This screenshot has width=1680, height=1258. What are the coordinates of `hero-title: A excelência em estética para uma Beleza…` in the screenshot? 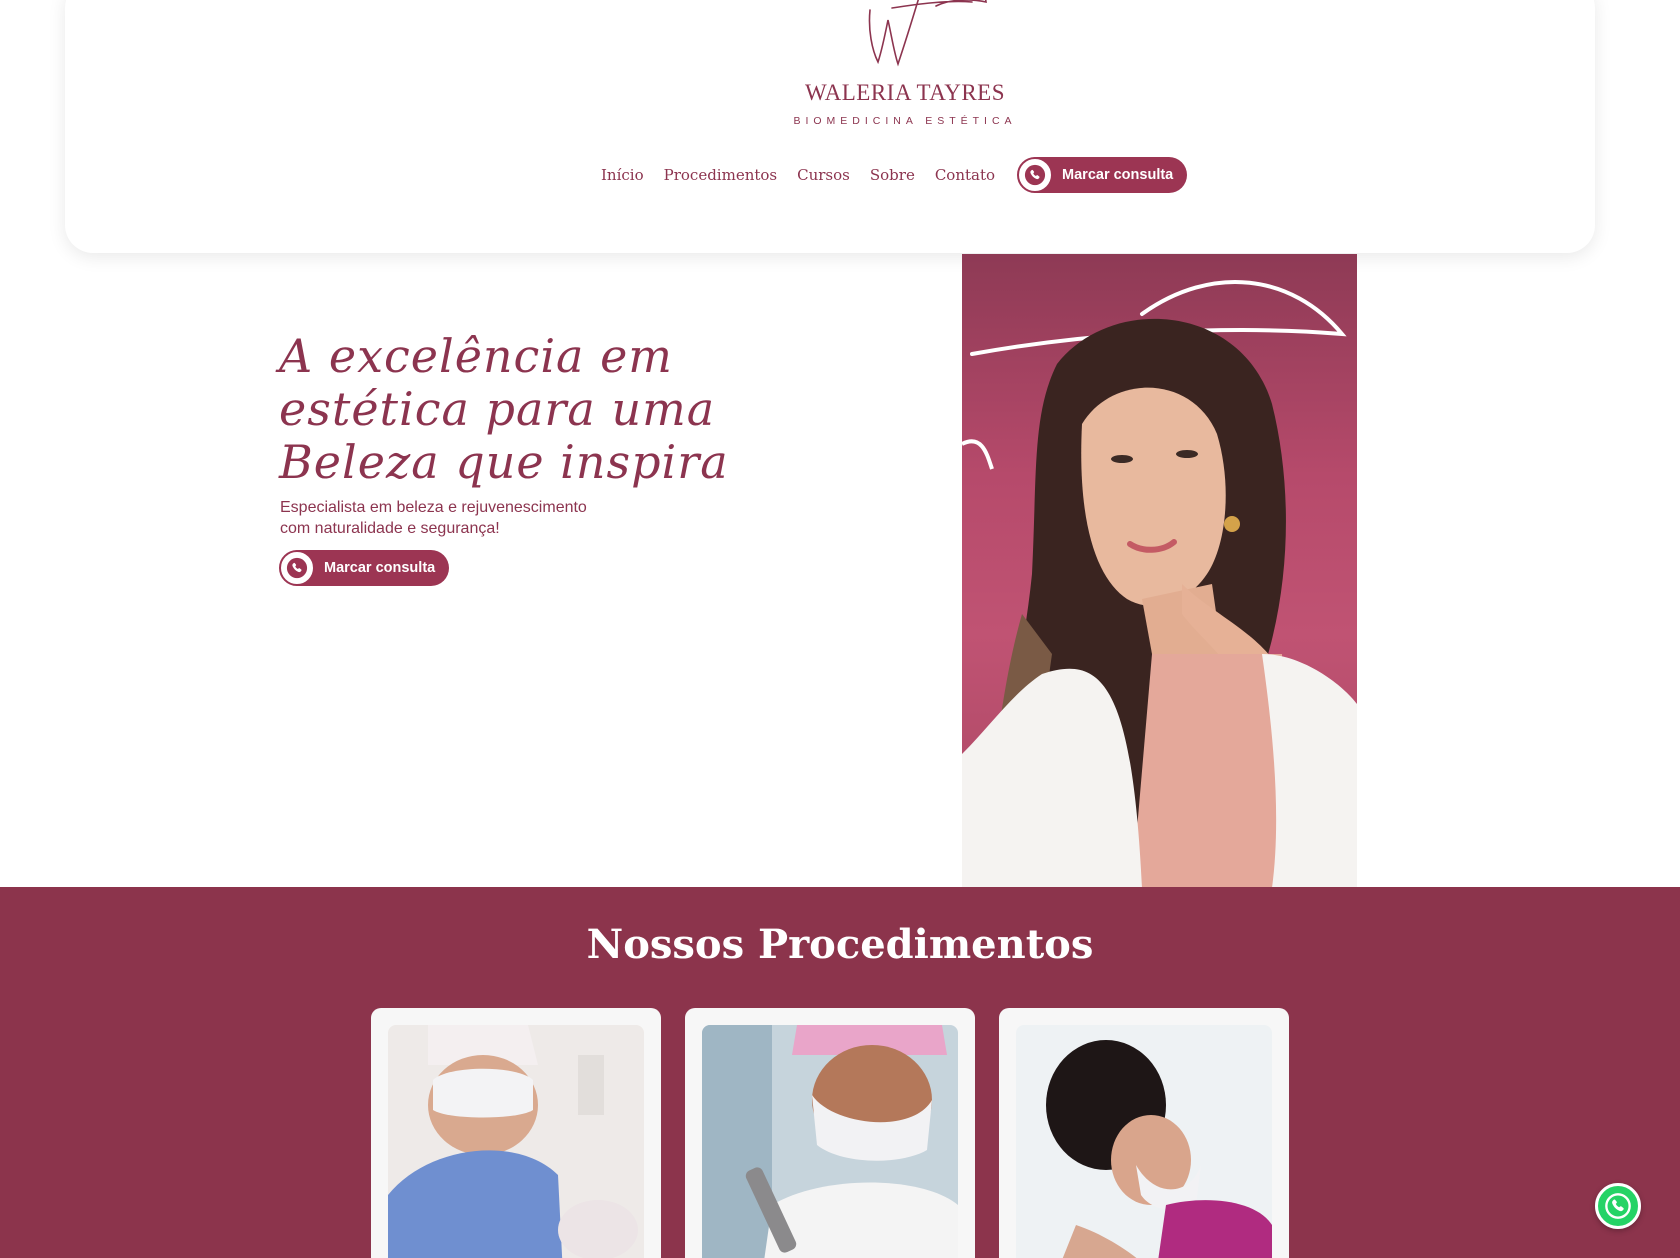 It's located at (509, 409).